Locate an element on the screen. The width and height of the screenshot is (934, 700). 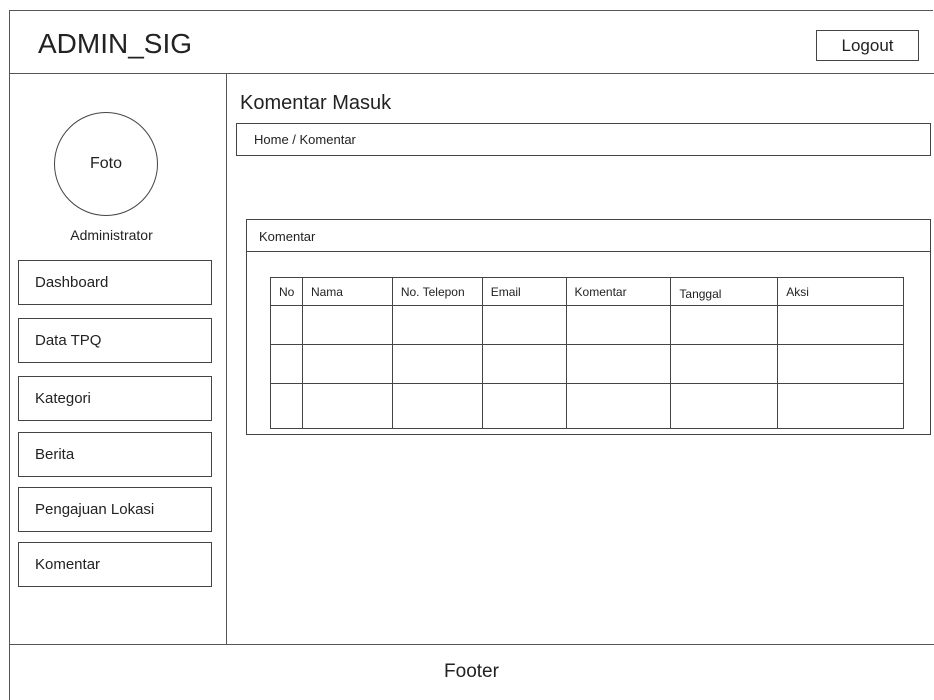
column-header-no: No is located at coordinates (286, 291).